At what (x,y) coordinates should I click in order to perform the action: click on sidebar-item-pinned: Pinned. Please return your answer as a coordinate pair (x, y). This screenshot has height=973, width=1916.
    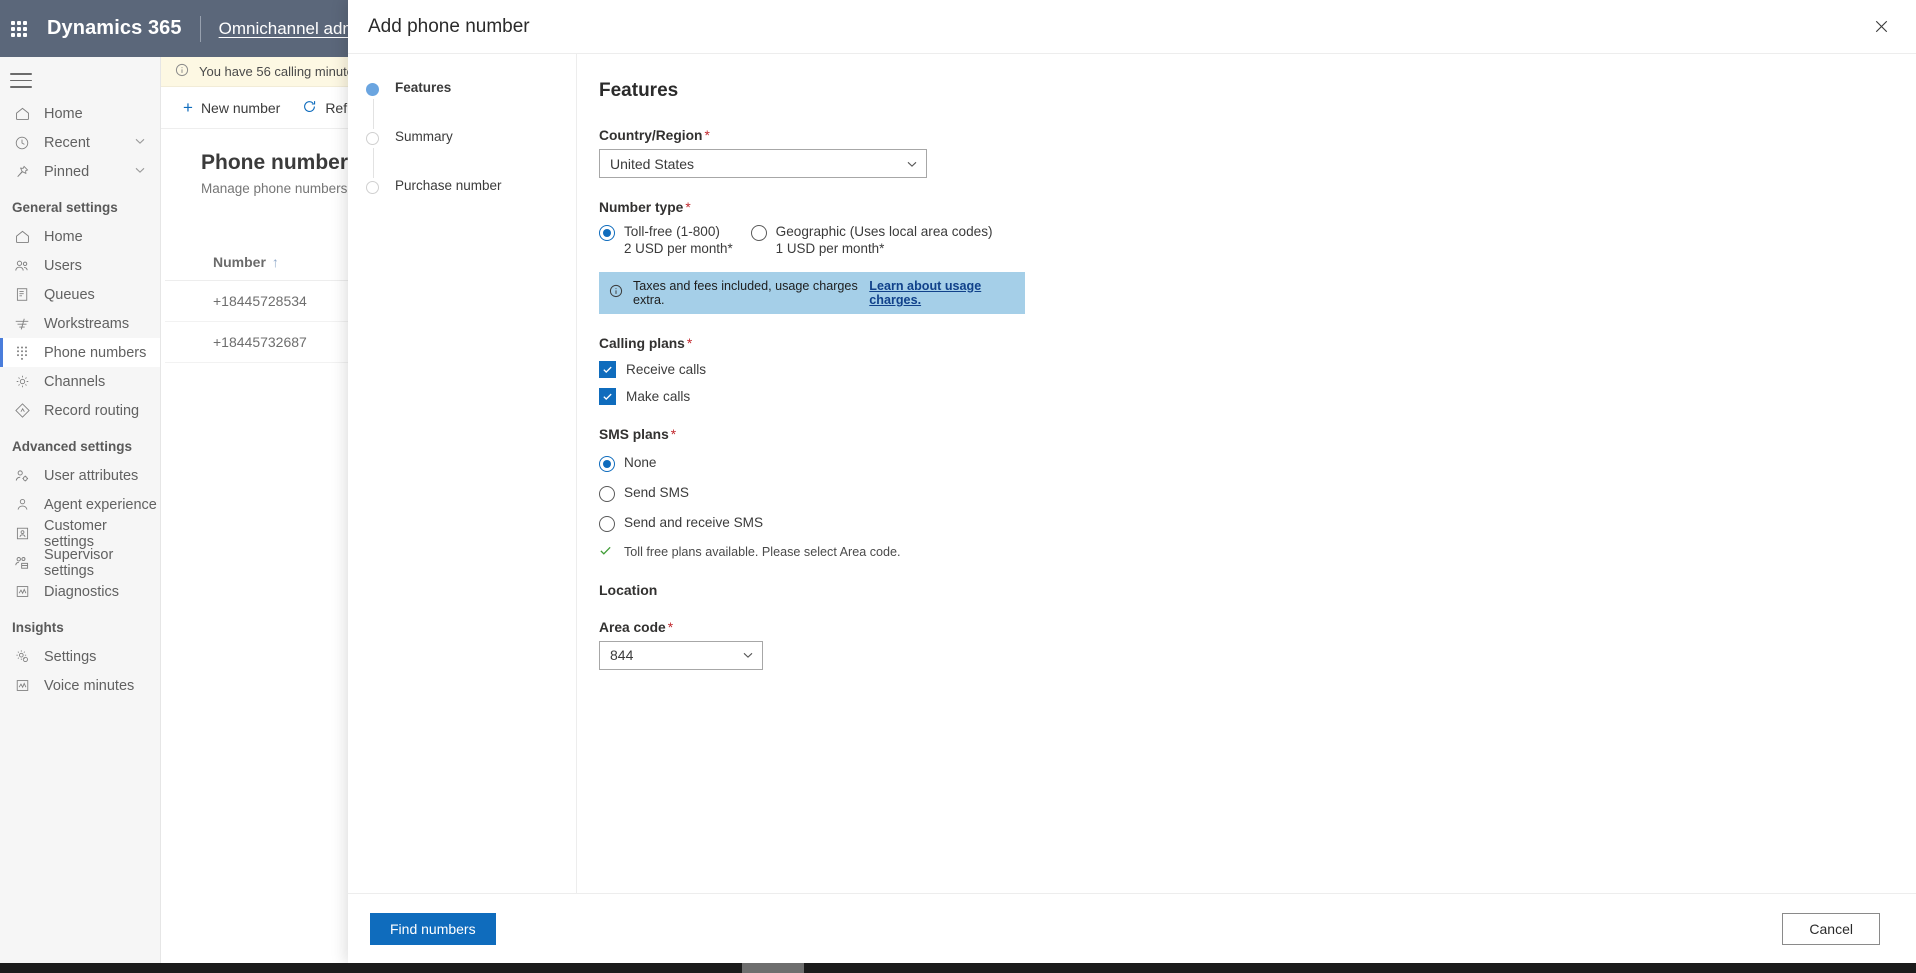
    Looking at the image, I should click on (80, 171).